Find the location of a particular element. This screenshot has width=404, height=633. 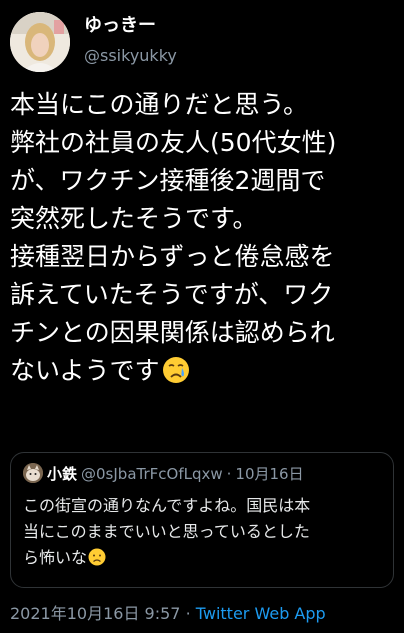

tweet-footer: 2021年10月16日 9:57 · Twitter Web App is located at coordinates (168, 612).